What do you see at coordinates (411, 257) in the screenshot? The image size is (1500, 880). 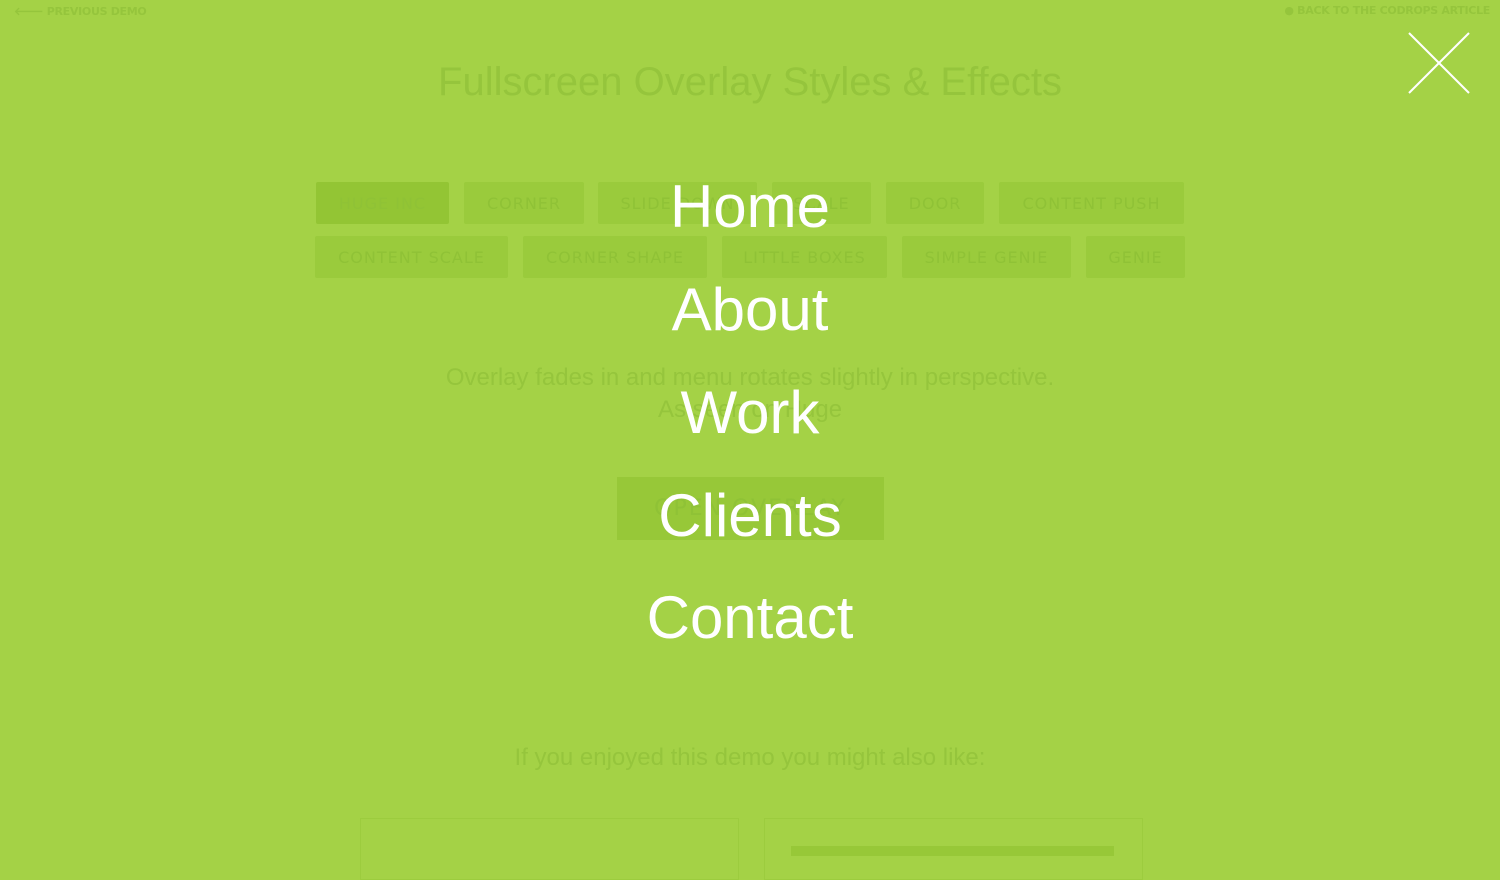 I see `demo-button-content-scale: CONTENT SCALE` at bounding box center [411, 257].